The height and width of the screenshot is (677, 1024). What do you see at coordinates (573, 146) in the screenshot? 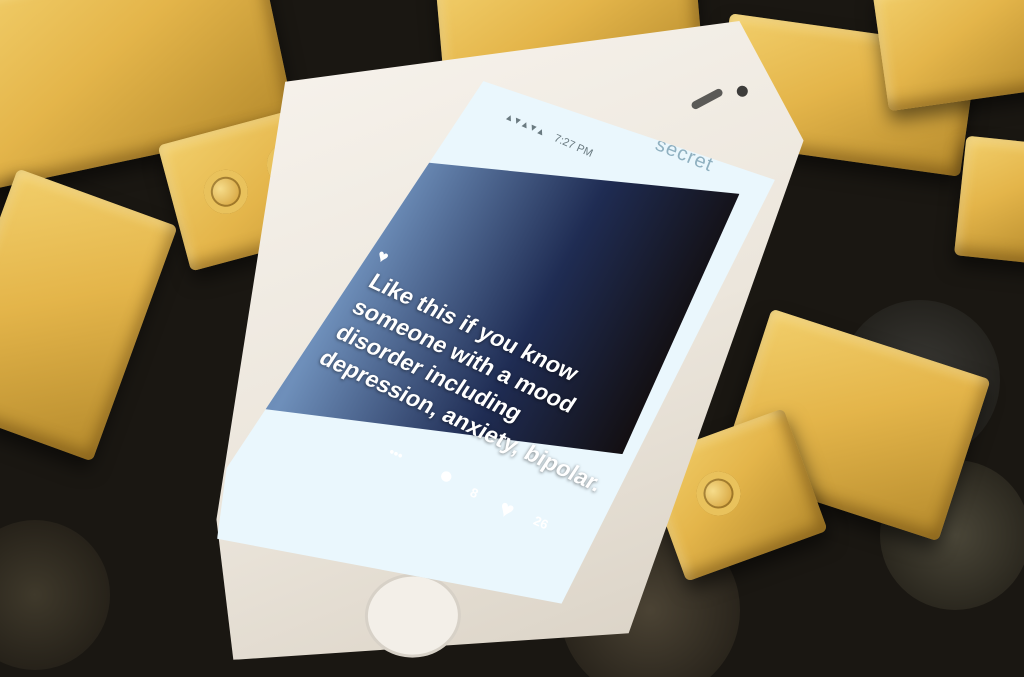
I see `status-time: 7:27 PM` at bounding box center [573, 146].